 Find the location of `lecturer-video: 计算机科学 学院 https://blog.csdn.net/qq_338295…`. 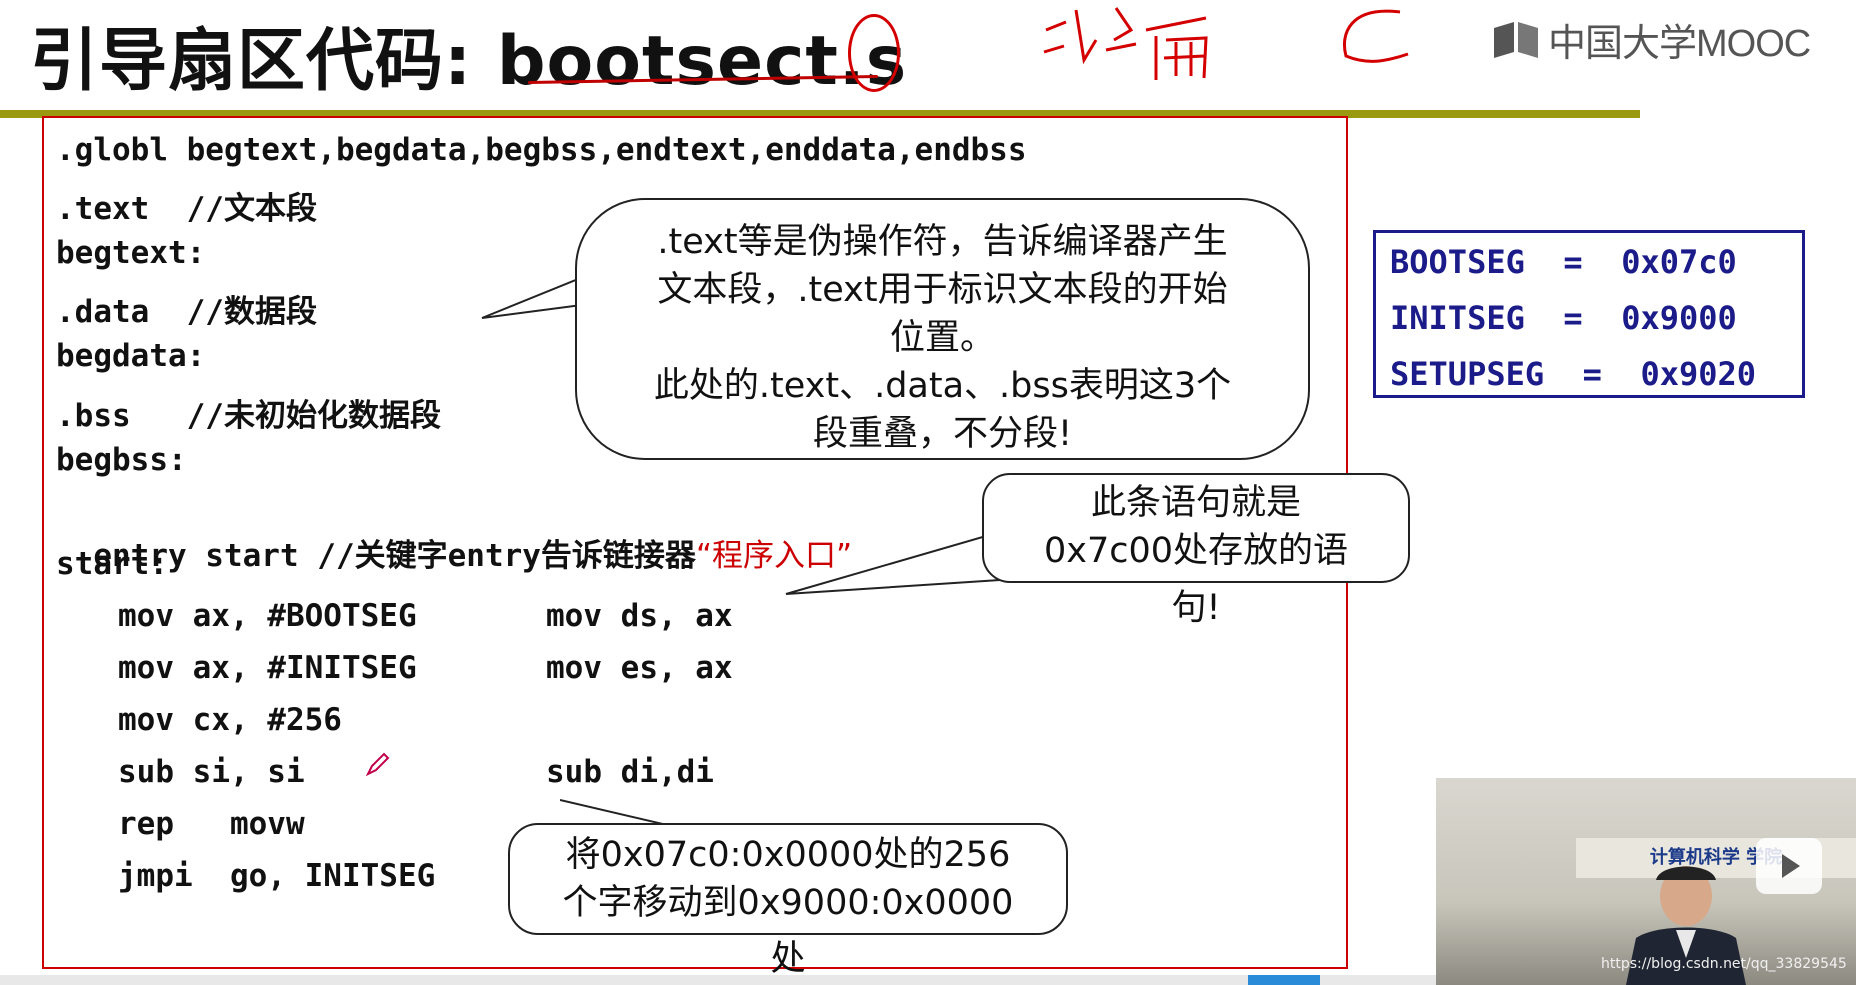

lecturer-video: 计算机科学 学院 https://blog.csdn.net/qq_338295… is located at coordinates (1646, 881).